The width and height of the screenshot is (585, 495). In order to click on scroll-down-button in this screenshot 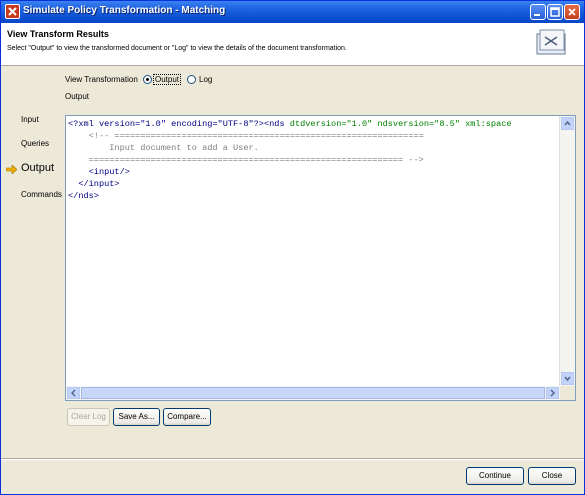, I will do `click(567, 378)`.